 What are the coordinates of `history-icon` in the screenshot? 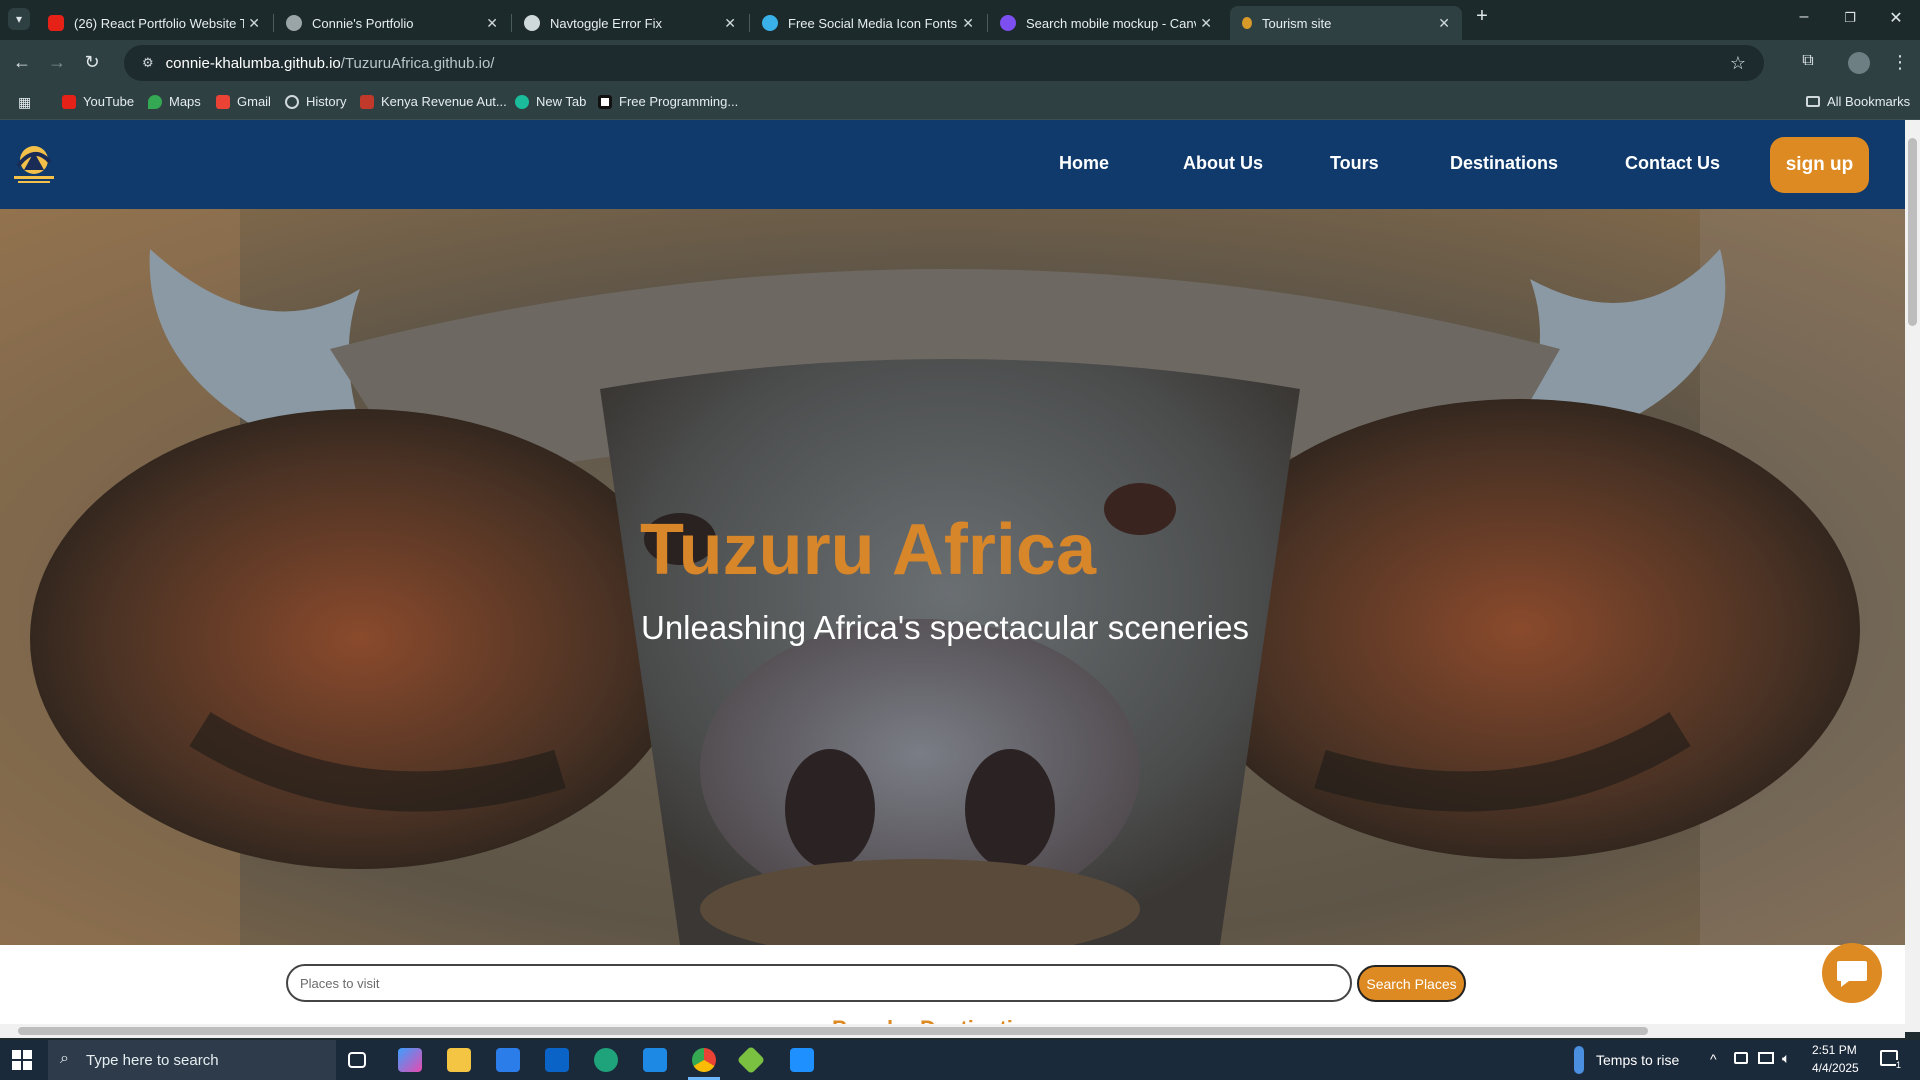 It's located at (292, 101).